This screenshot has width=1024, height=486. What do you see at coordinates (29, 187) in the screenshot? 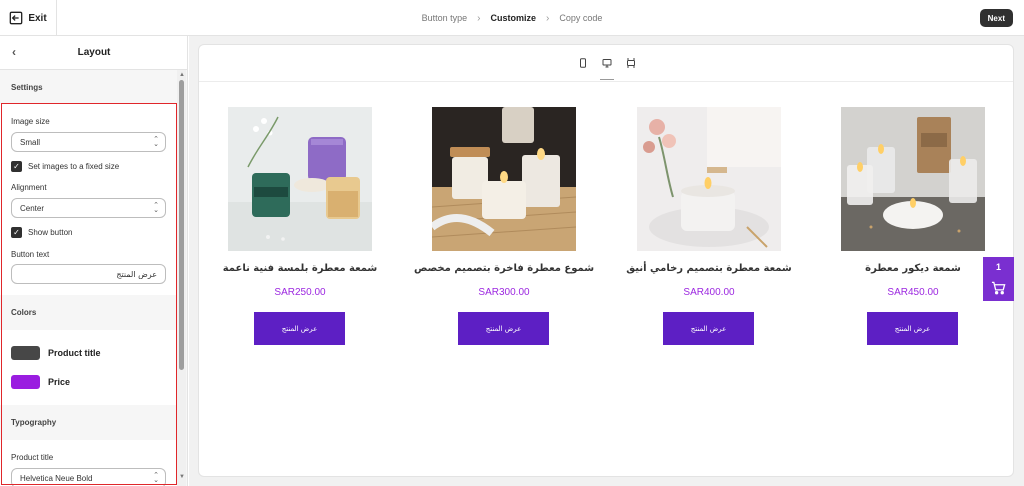
I see `alignment-label: Alignment` at bounding box center [29, 187].